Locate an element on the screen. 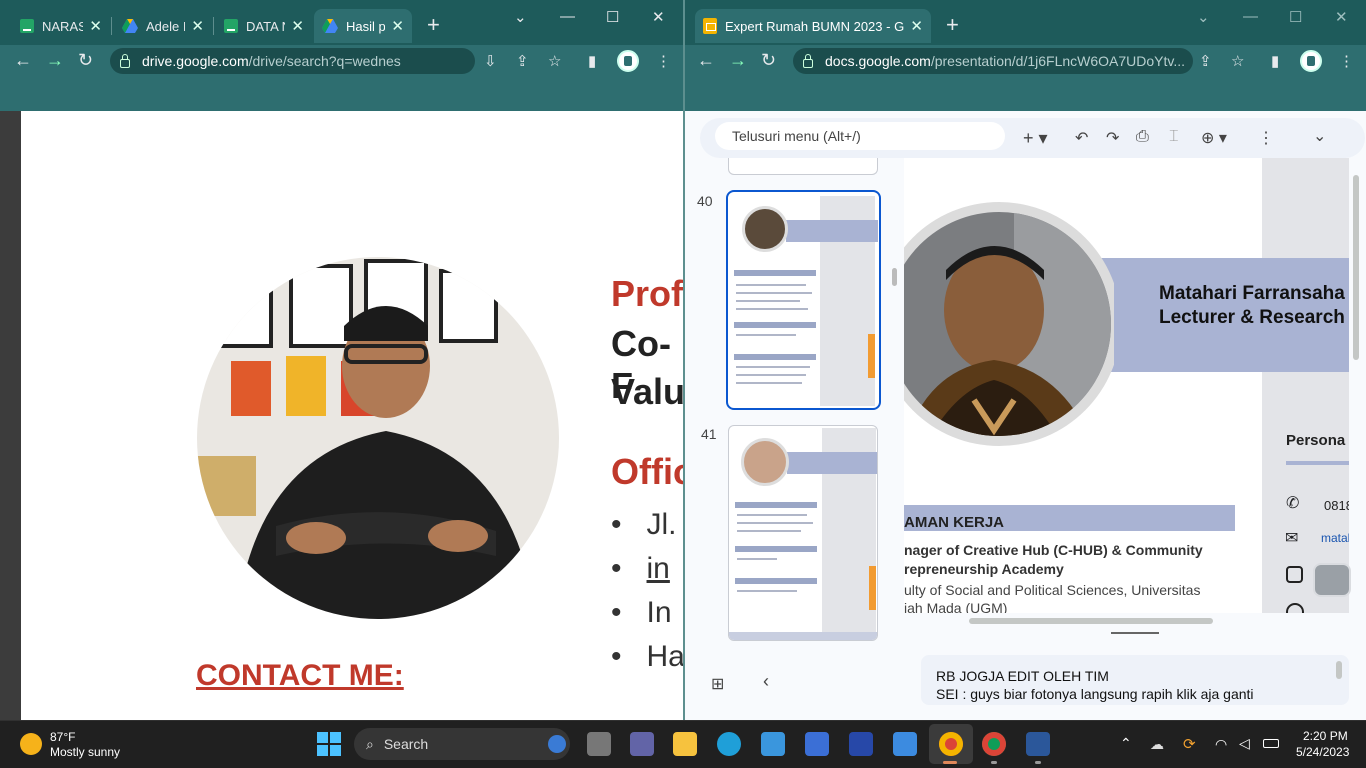 The height and width of the screenshot is (768, 1366). chrome-profile-icon is located at coordinates (994, 744).